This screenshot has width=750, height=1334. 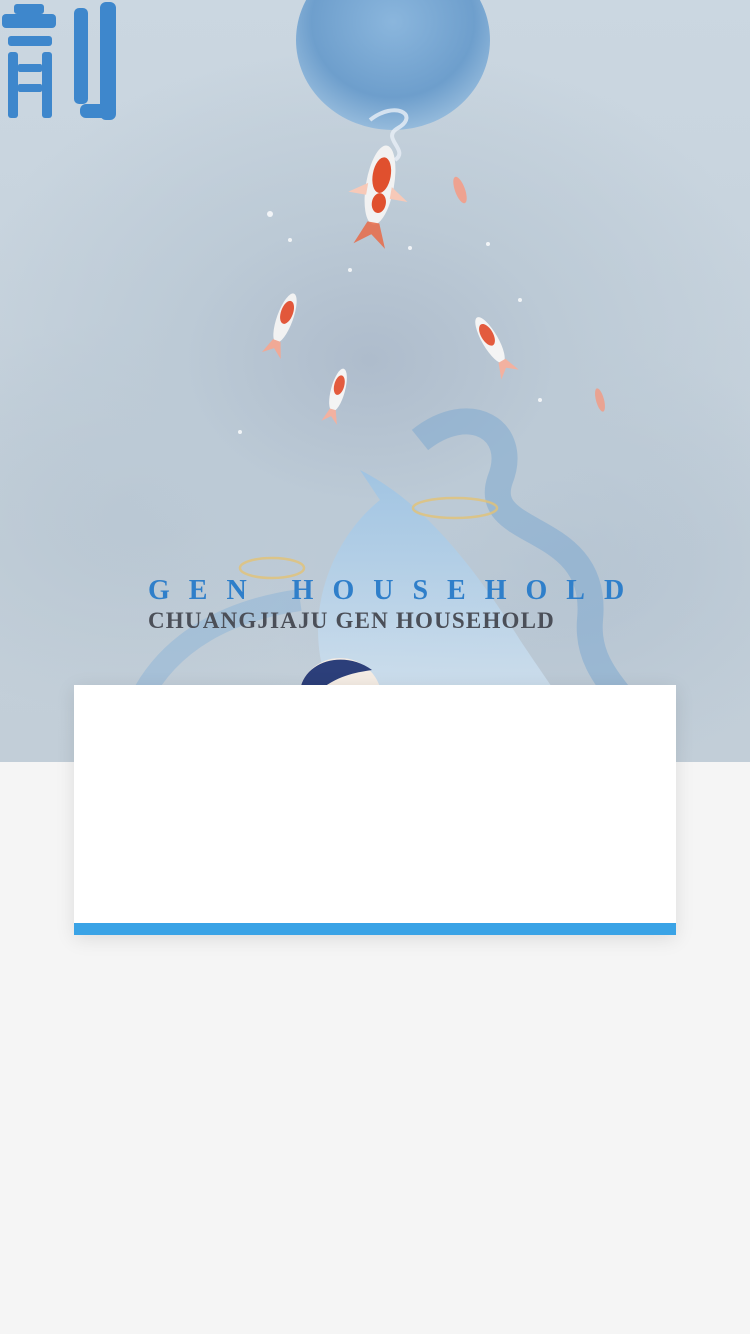 What do you see at coordinates (375, 804) in the screenshot?
I see `card-body` at bounding box center [375, 804].